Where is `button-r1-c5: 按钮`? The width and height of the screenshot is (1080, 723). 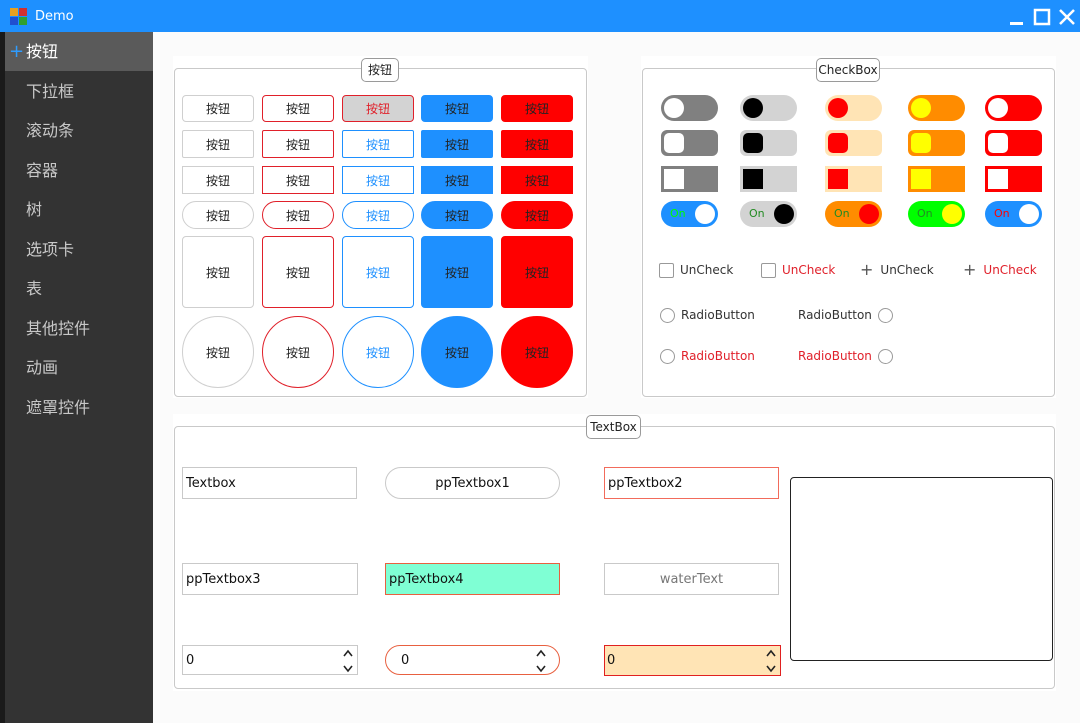
button-r1-c5: 按钮 is located at coordinates (537, 108).